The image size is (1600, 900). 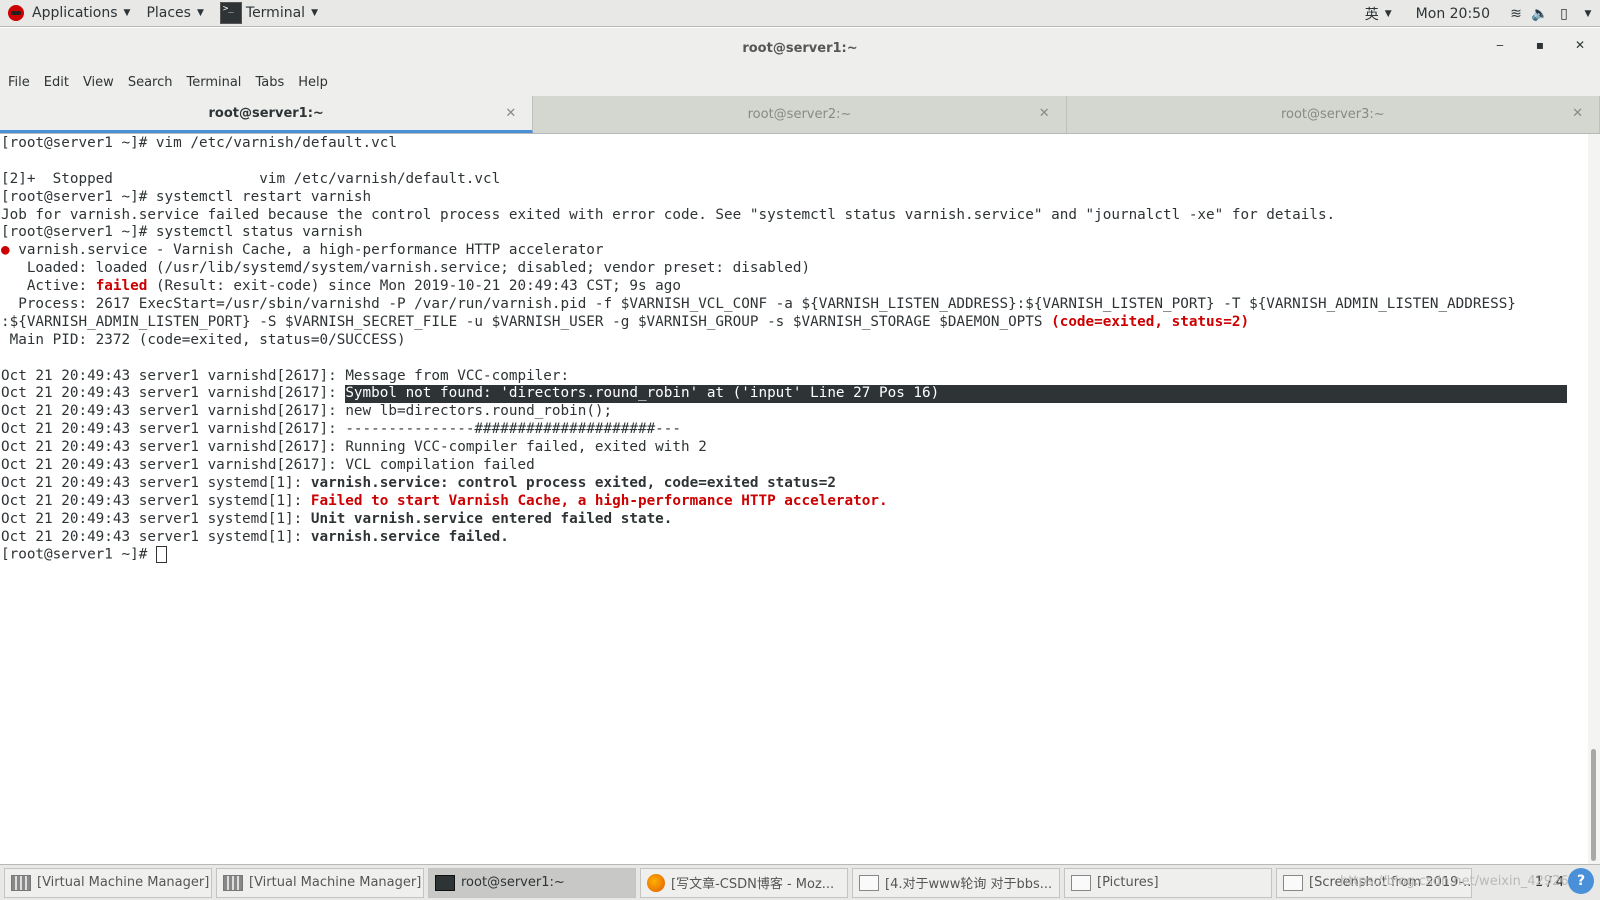 I want to click on minimize-button: ‒, so click(x=1500, y=48).